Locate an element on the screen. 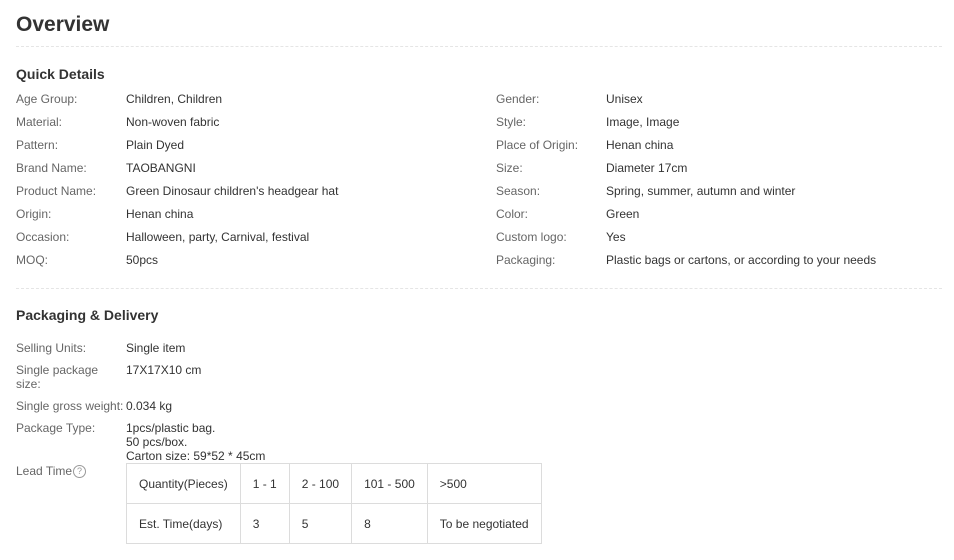  package-size-label: Single package size: is located at coordinates (57, 377).